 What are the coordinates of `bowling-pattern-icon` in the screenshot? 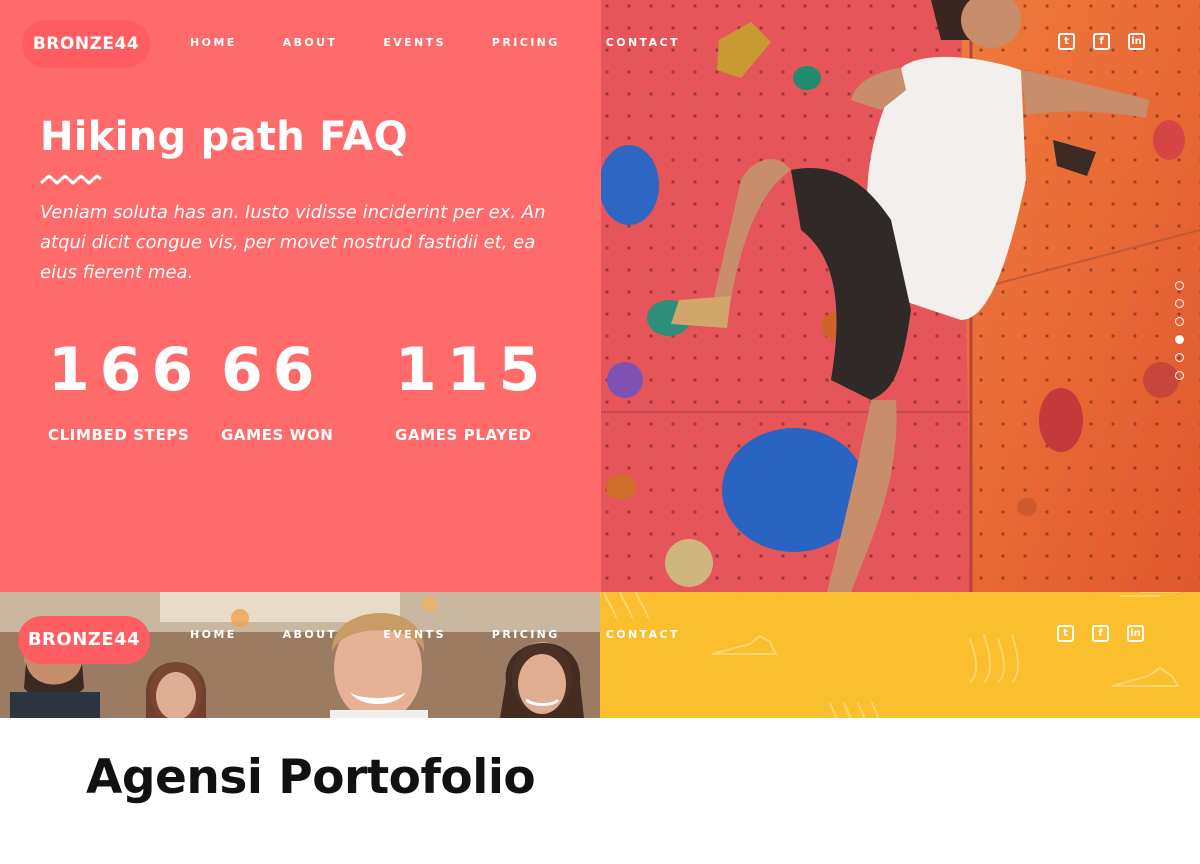 It's located at (891, 655).